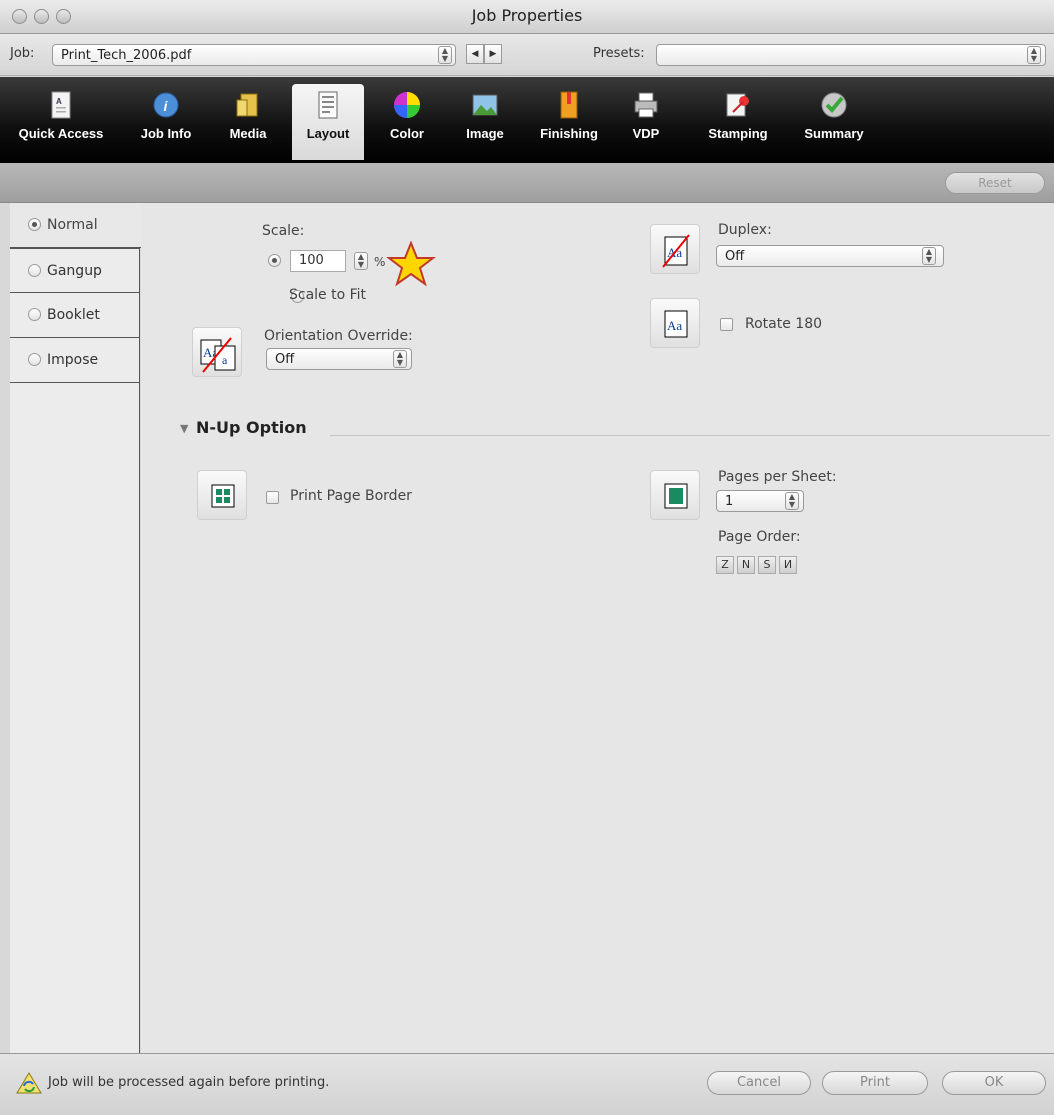  I want to click on sidebar-item-gangup: Gangup, so click(75, 270).